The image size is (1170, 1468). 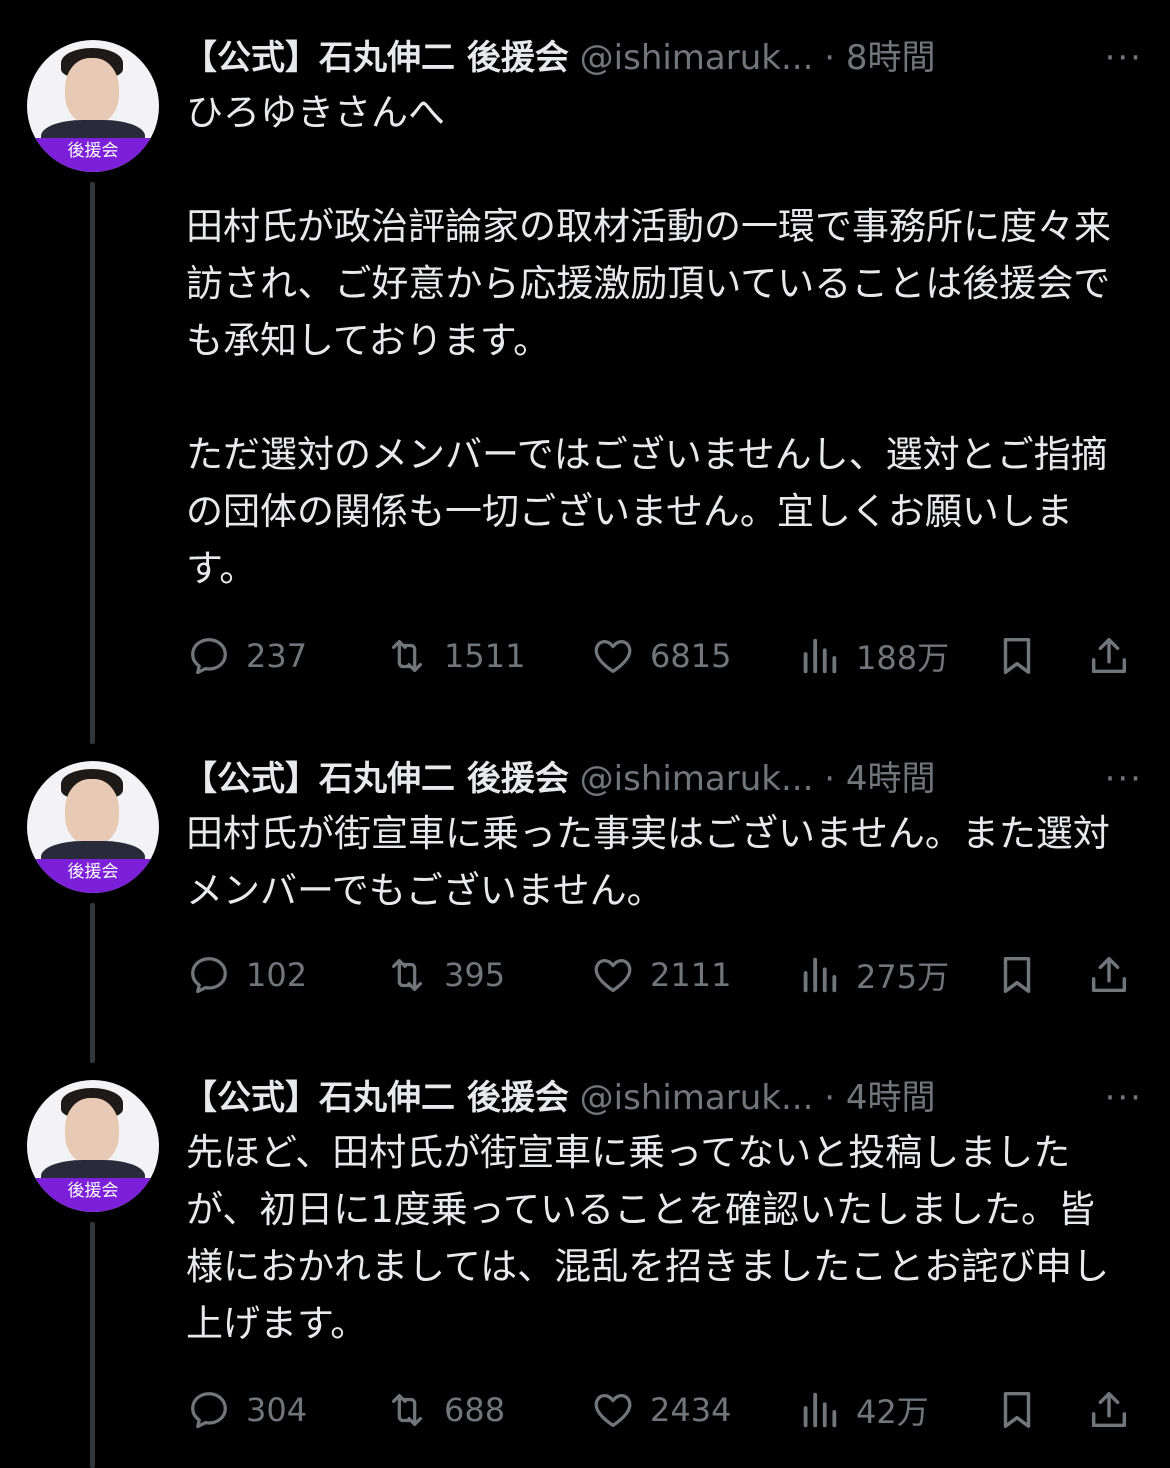 I want to click on tweet-paragraph: ひろゆきさんへ, so click(x=315, y=112).